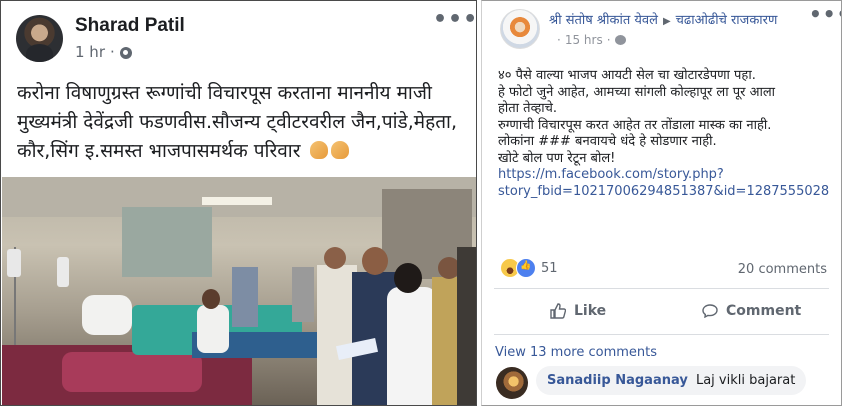 This screenshot has height=406, width=842. Describe the element at coordinates (558, 311) in the screenshot. I see `thumbs-up-icon` at that location.